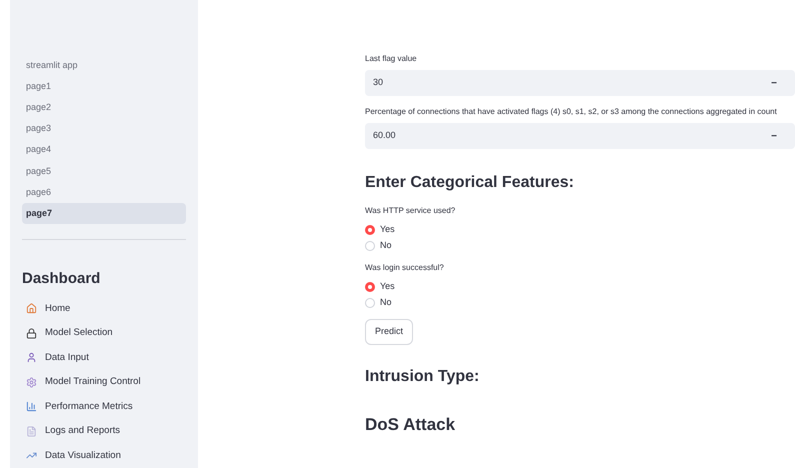 The width and height of the screenshot is (795, 468). Describe the element at coordinates (104, 171) in the screenshot. I see `page-link: page5` at that location.